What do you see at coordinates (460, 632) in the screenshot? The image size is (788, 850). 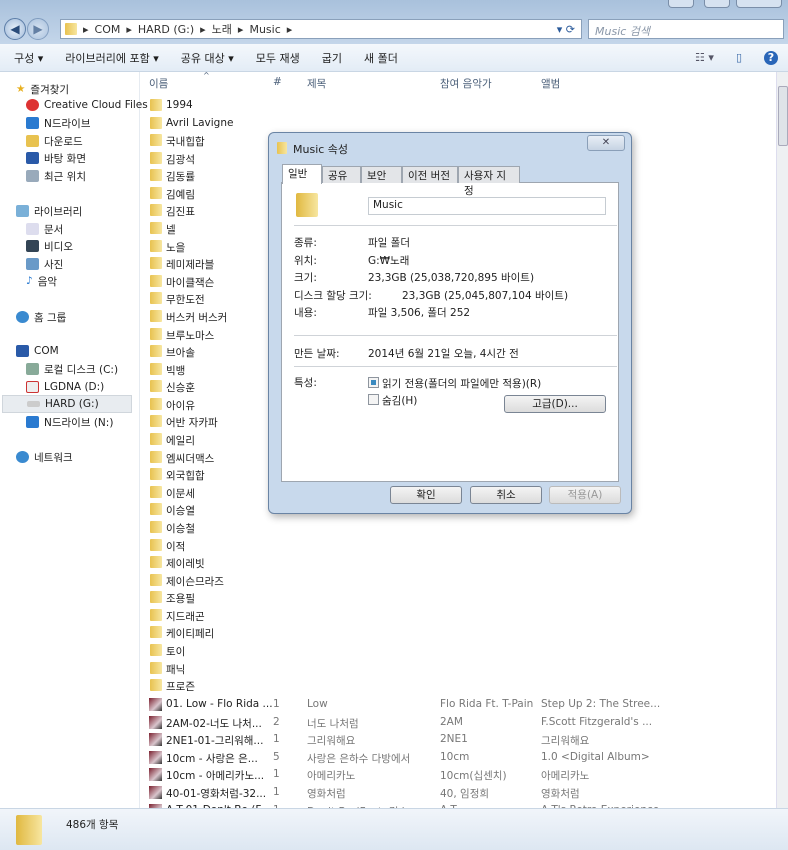 I see `folder-row: 케이티페리` at bounding box center [460, 632].